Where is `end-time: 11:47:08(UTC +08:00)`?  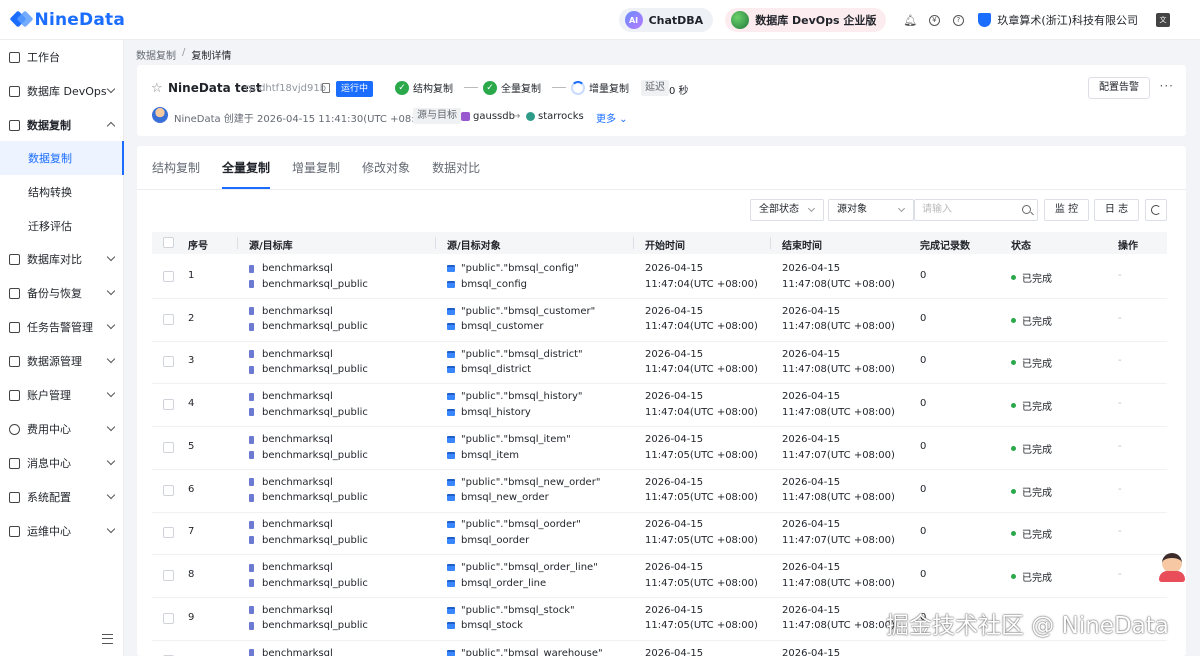
end-time: 11:47:08(UTC +08:00) is located at coordinates (838, 370).